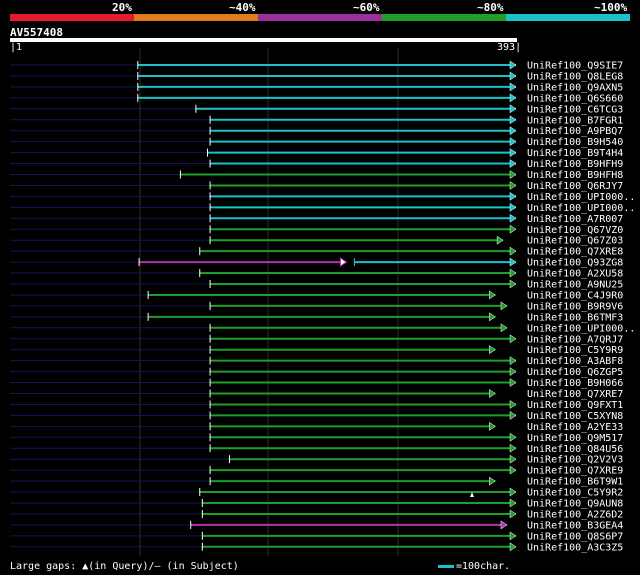 Image resolution: width=640 pixels, height=575 pixels. I want to click on scale-legend: =100char., so click(474, 566).